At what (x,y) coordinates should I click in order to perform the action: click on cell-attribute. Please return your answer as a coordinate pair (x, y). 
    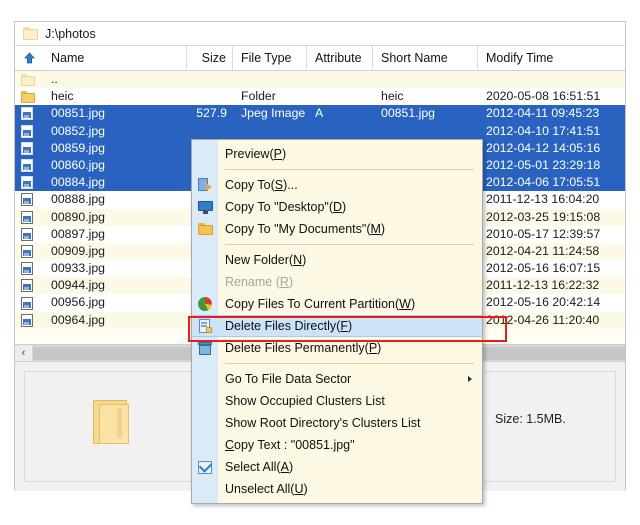
    Looking at the image, I should click on (340, 96).